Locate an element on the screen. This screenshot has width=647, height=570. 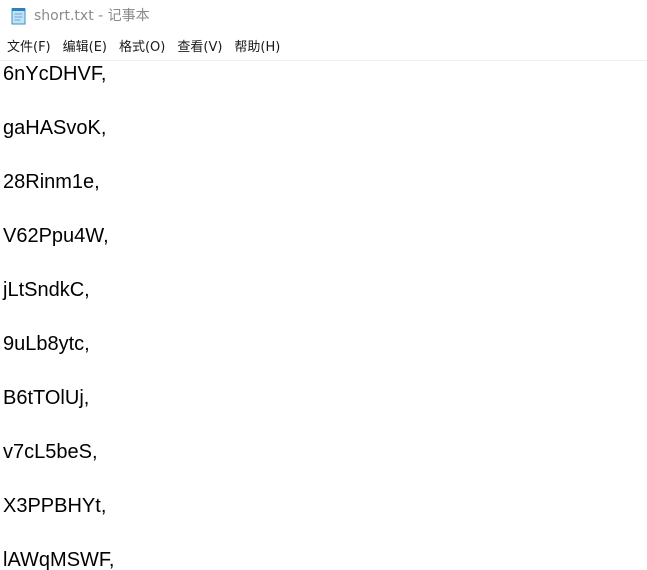
text-line: X3PPBHYt, is located at coordinates (55, 506).